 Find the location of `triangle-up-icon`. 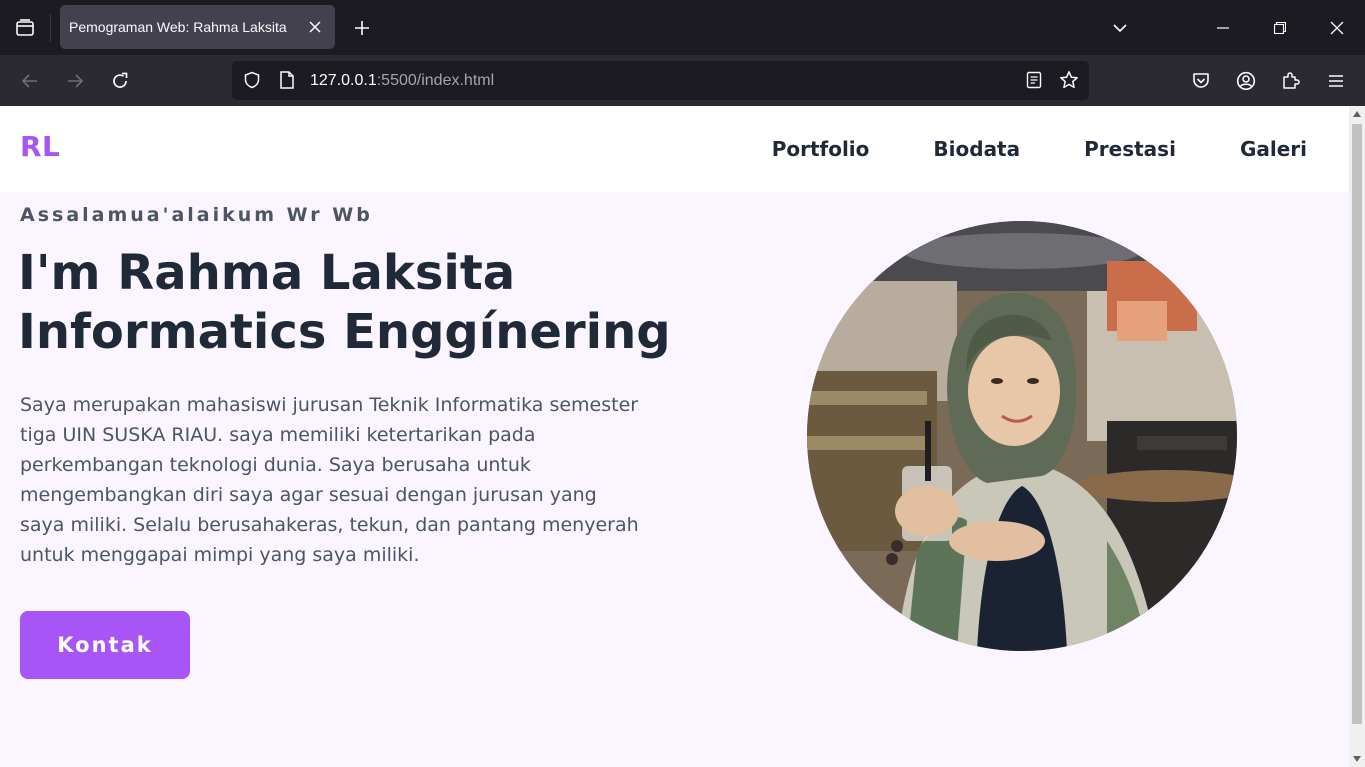

triangle-up-icon is located at coordinates (1357, 114).